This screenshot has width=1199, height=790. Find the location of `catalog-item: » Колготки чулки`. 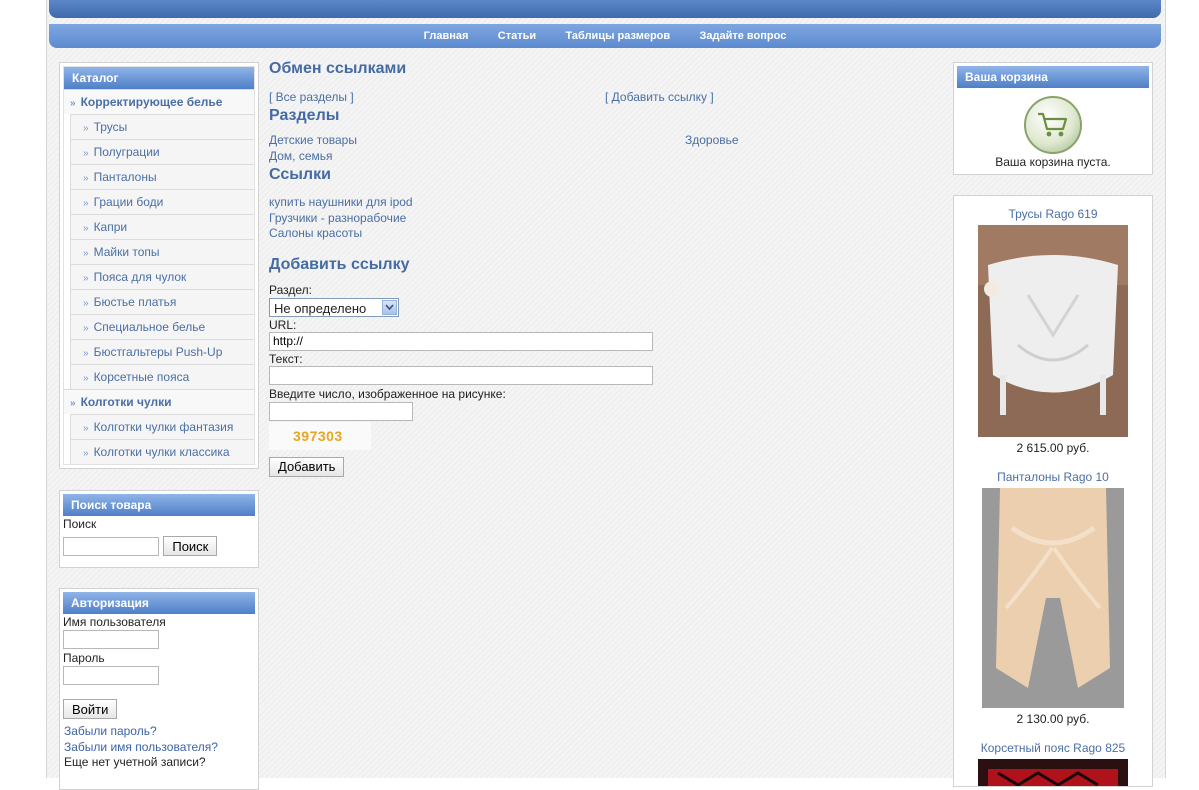

catalog-item: » Колготки чулки is located at coordinates (159, 401).